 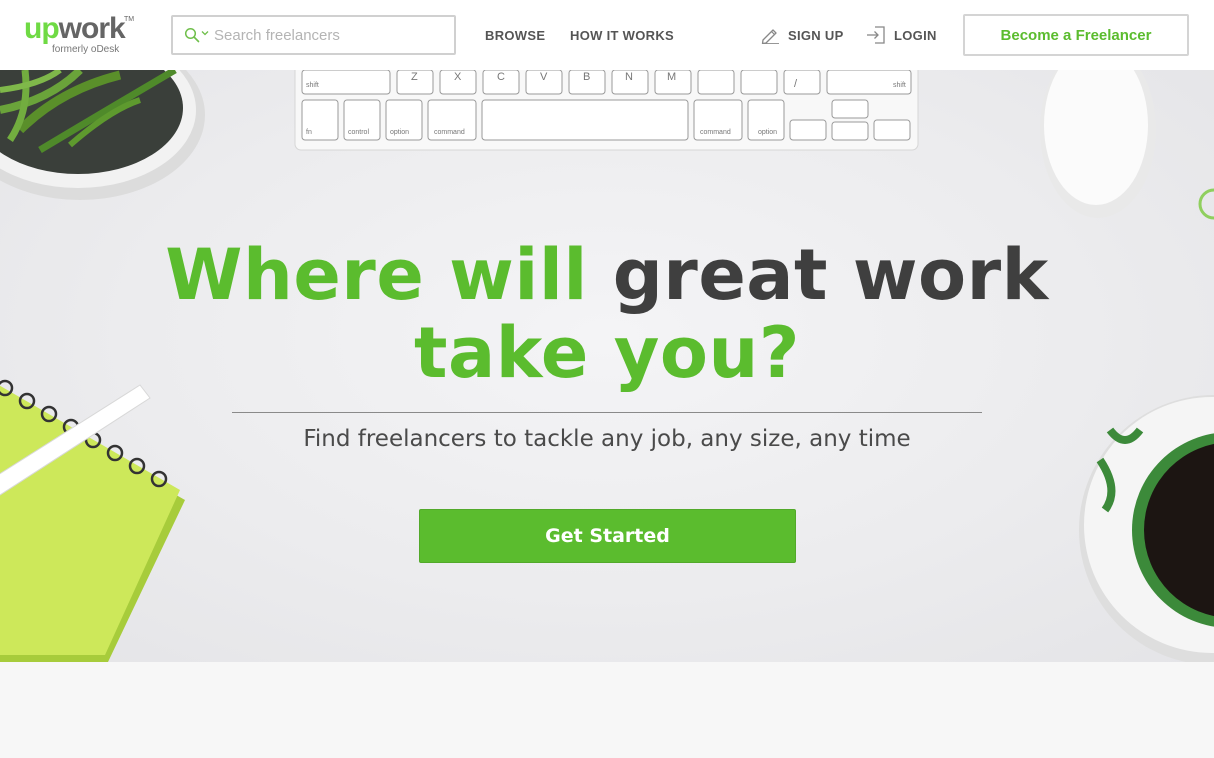 I want to click on chevron-down-icon, so click(x=205, y=33).